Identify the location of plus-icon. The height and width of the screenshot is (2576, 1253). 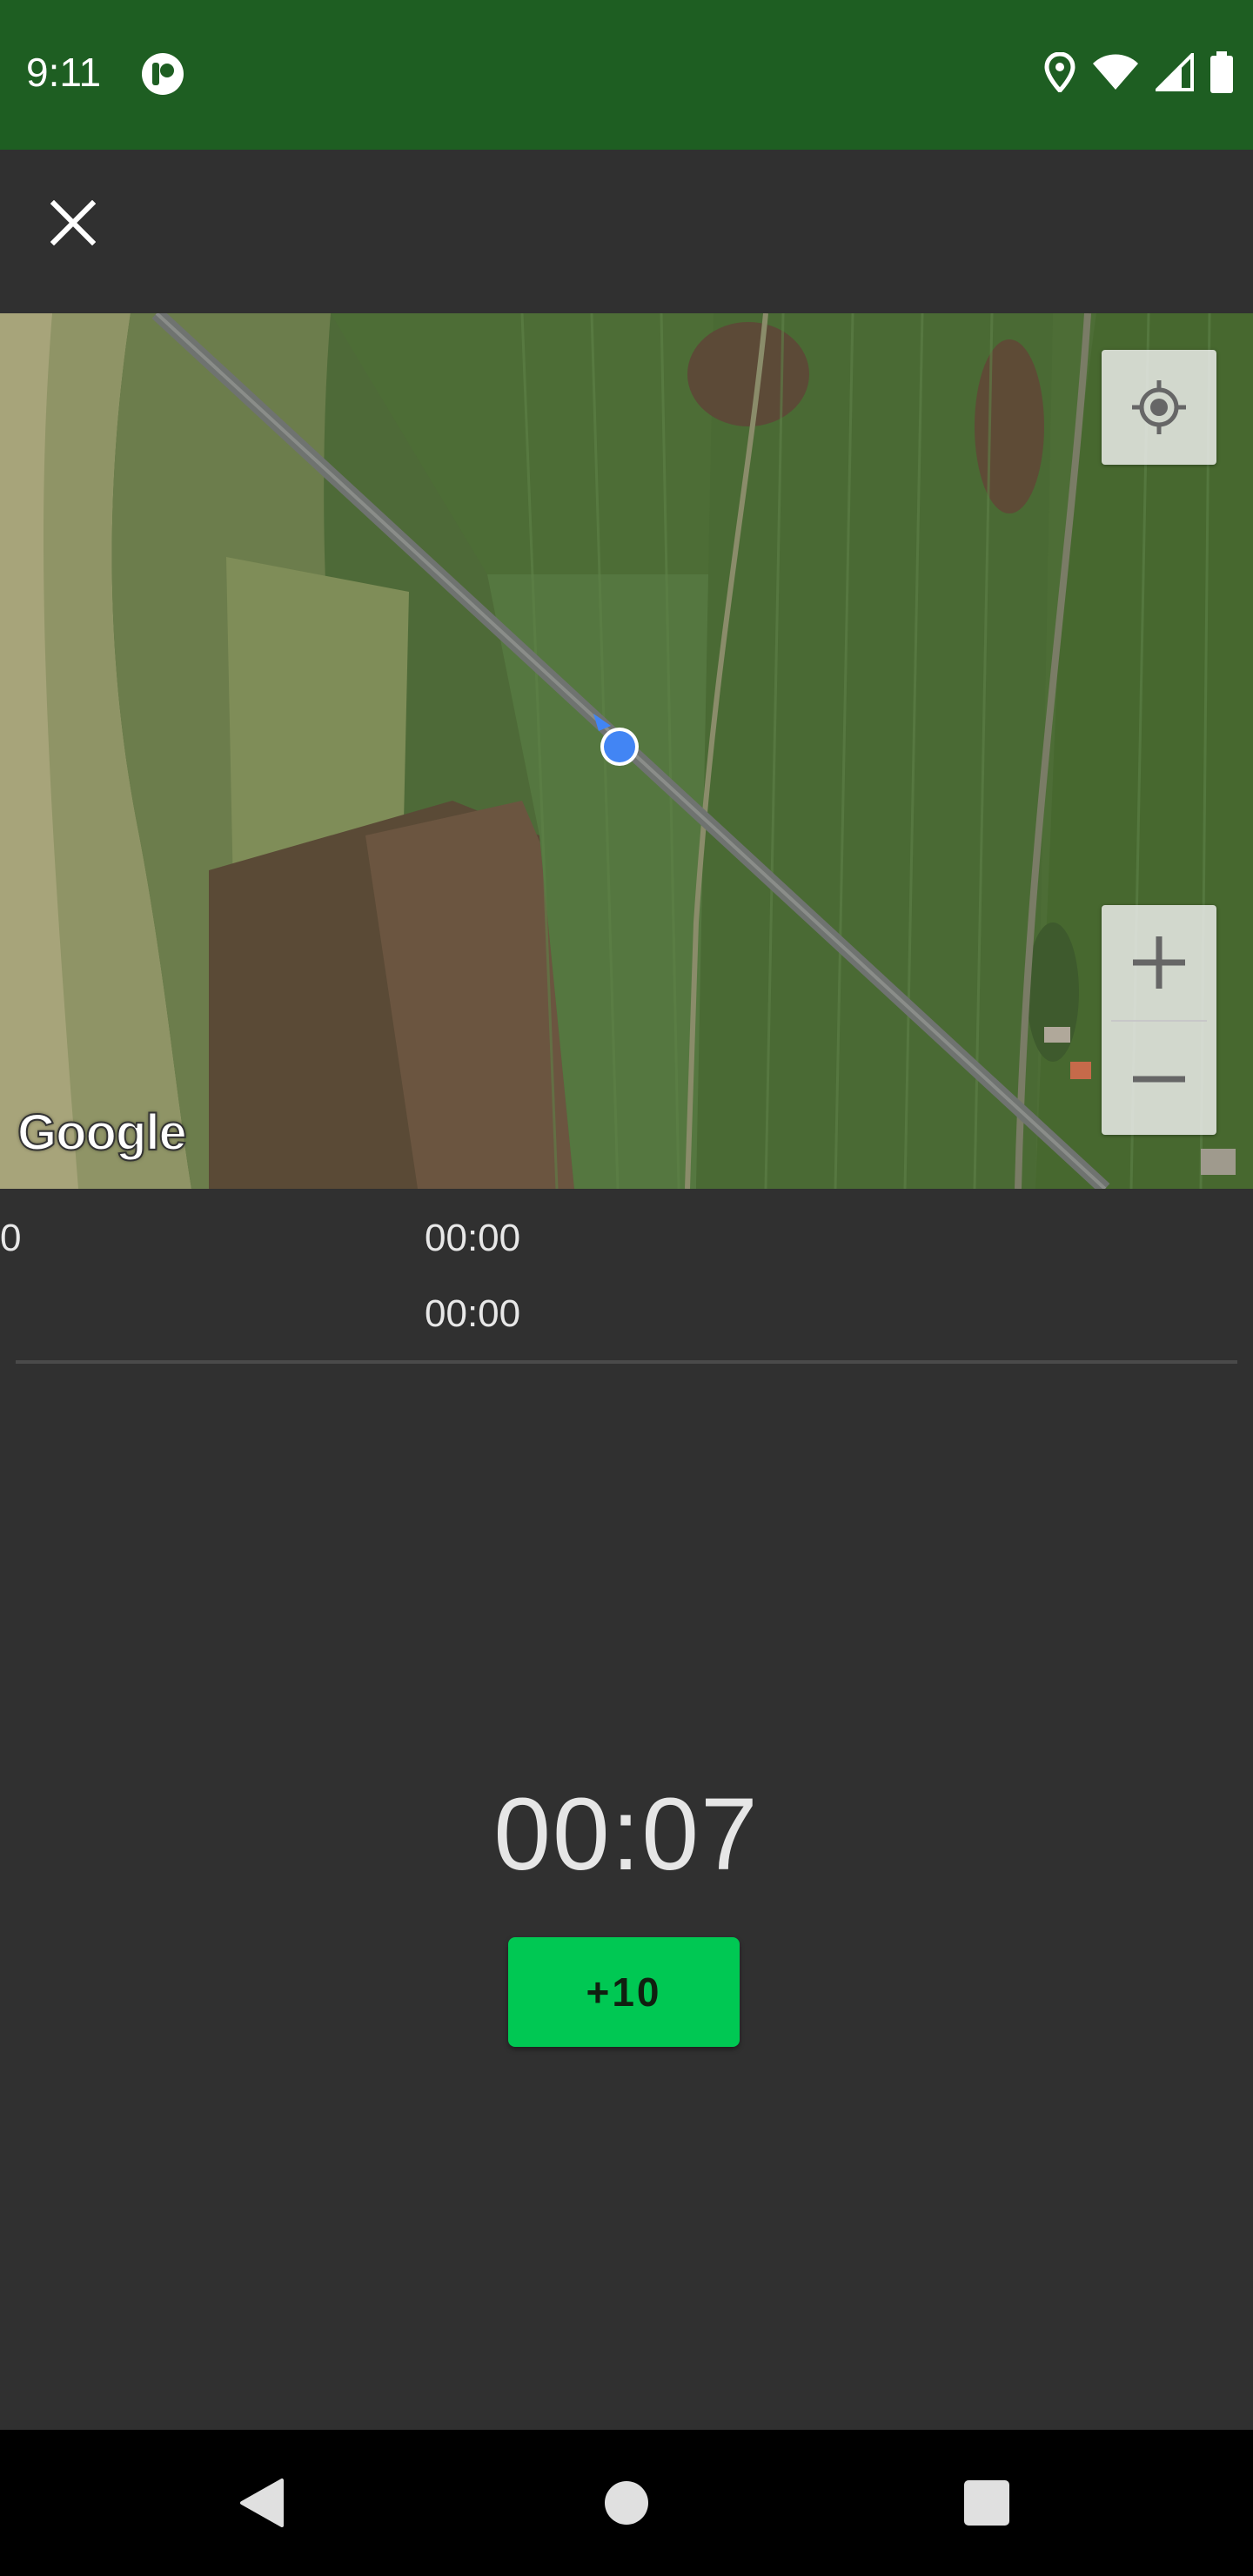
(1159, 962).